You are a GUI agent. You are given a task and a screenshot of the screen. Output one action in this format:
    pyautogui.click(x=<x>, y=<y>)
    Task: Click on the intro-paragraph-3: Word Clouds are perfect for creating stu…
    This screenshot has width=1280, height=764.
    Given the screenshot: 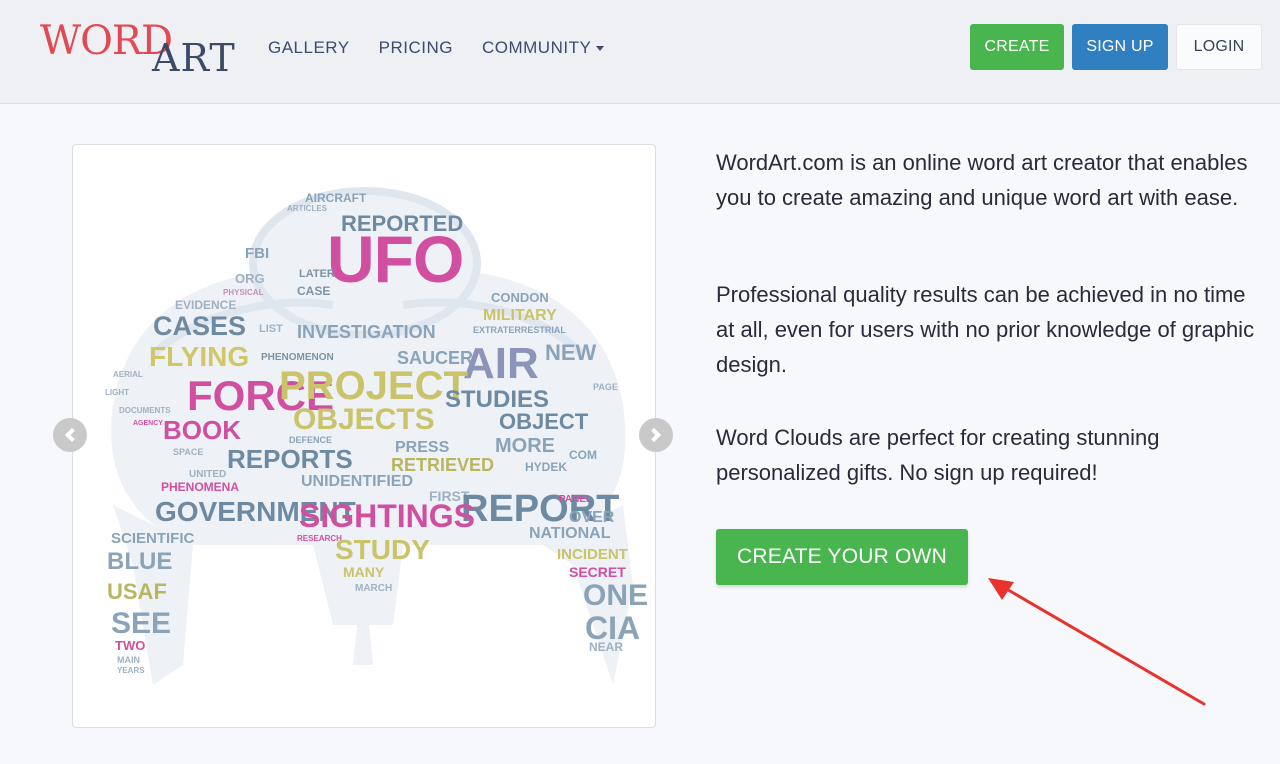 What is the action you would take?
    pyautogui.click(x=938, y=455)
    